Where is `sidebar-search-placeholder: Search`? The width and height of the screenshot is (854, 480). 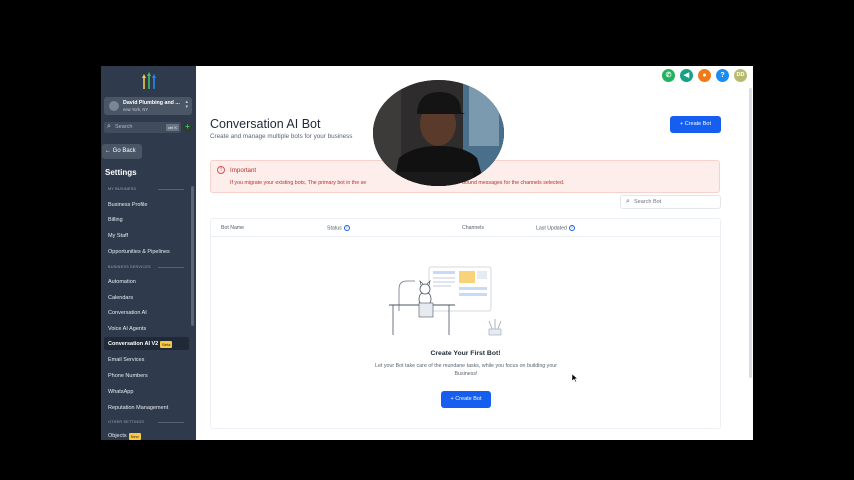
sidebar-search-placeholder: Search is located at coordinates (124, 127).